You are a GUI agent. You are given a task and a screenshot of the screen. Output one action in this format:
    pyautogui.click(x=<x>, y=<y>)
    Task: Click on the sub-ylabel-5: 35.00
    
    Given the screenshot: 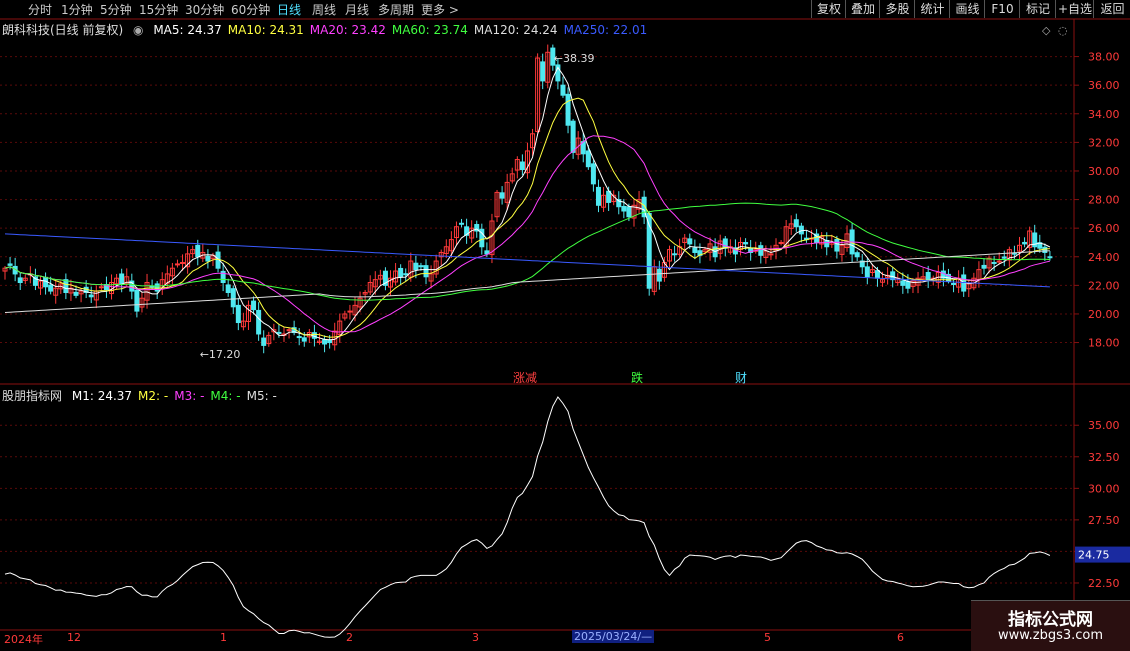 What is the action you would take?
    pyautogui.click(x=1104, y=425)
    